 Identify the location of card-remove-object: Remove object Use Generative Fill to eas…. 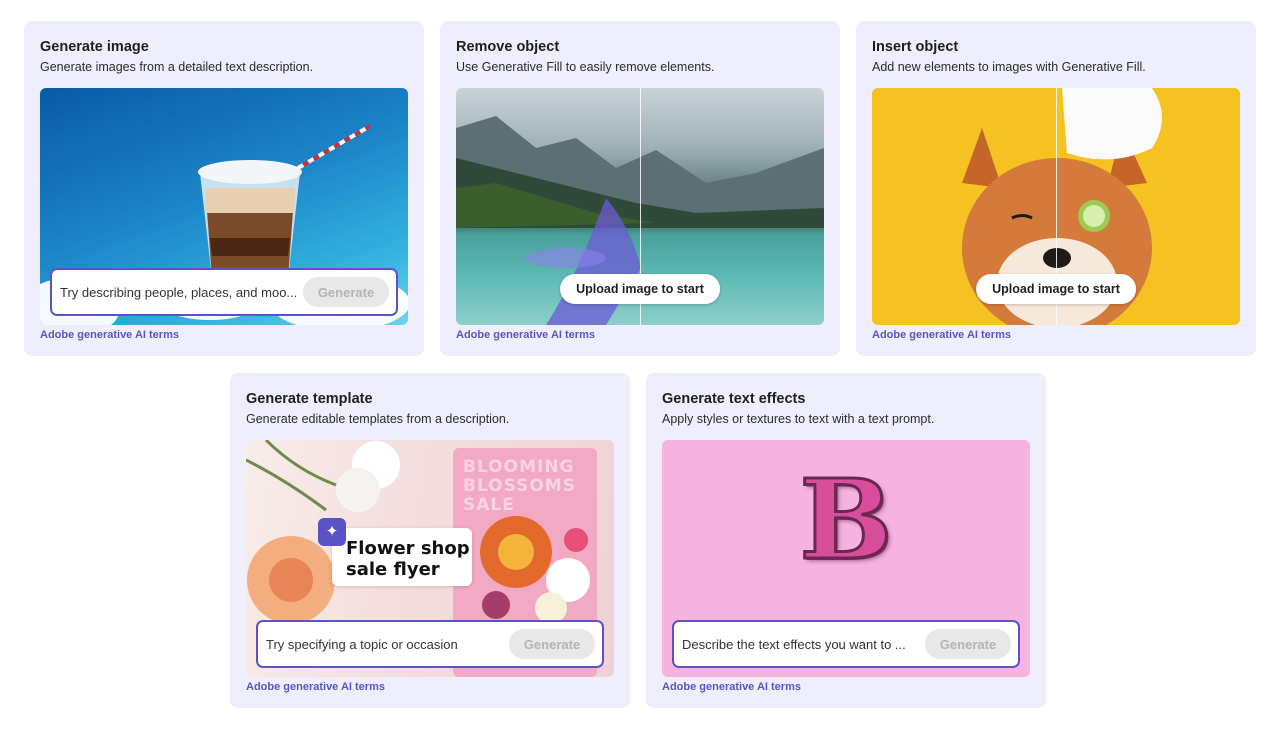
(640, 188).